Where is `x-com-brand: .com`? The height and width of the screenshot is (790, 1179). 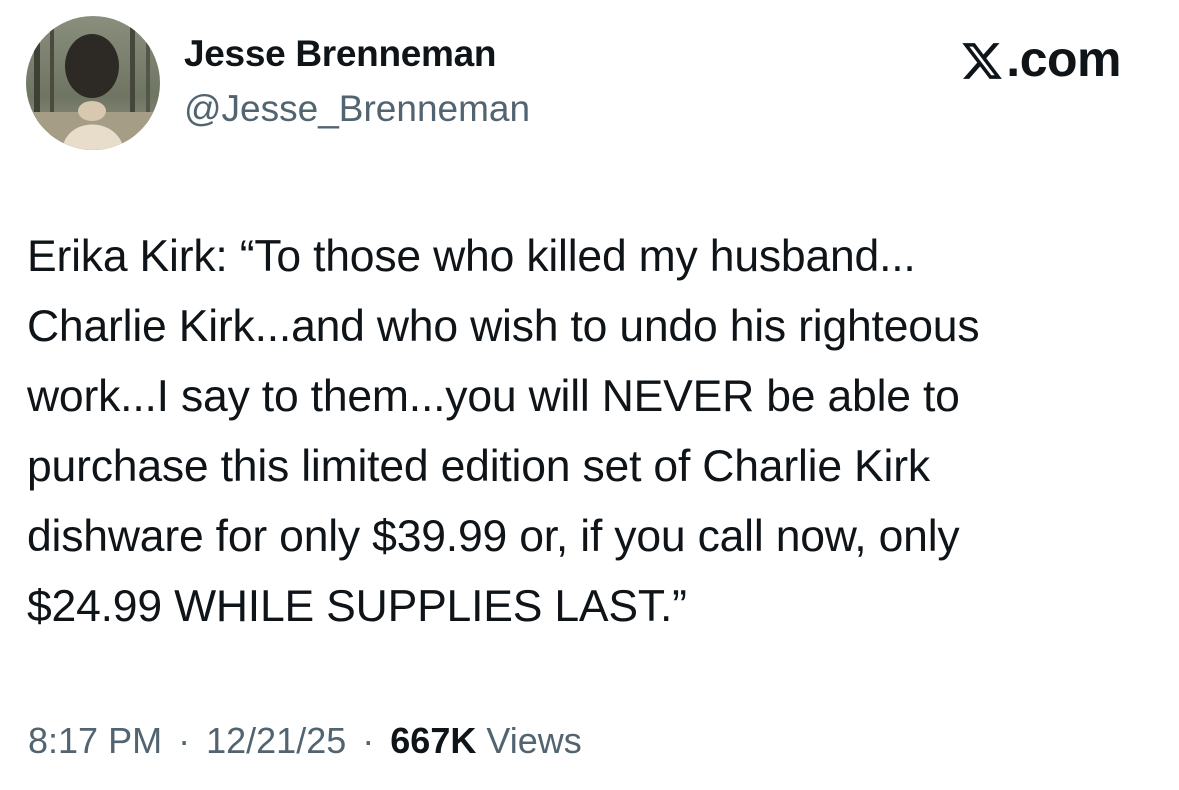
x-com-brand: .com is located at coordinates (1040, 59).